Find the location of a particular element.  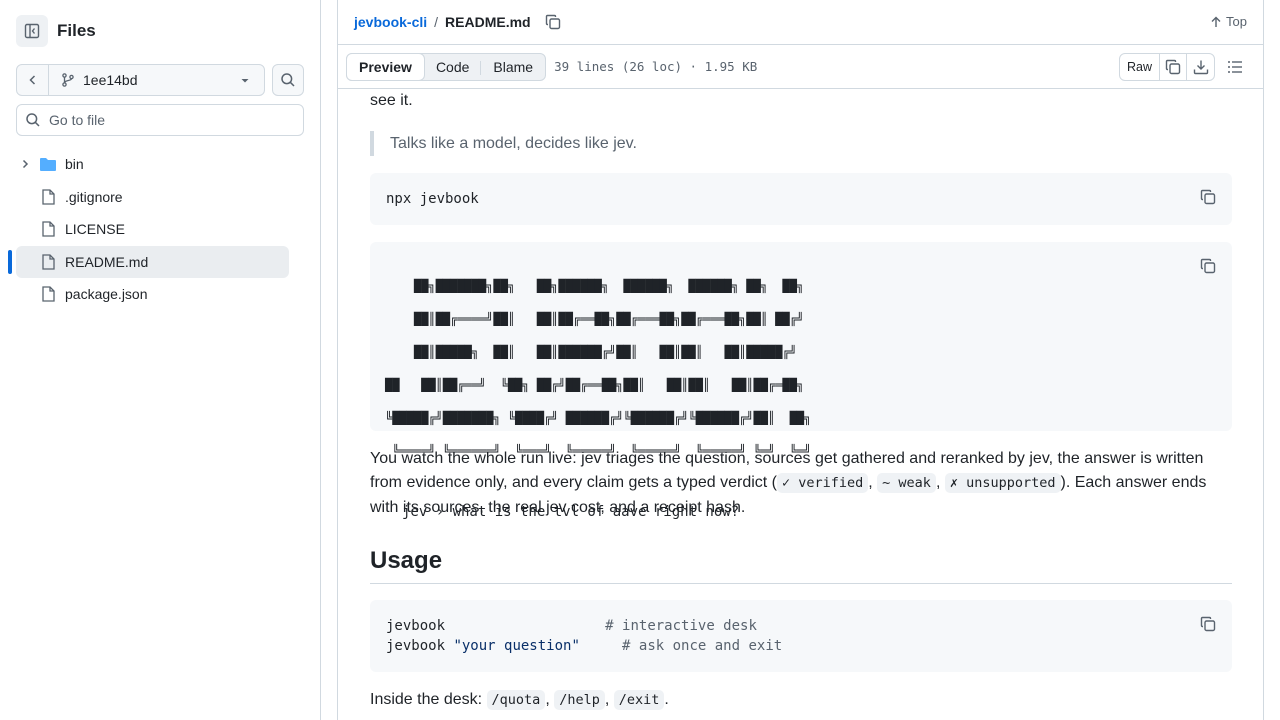

branch-selector: 1ee14bd is located at coordinates (156, 80).